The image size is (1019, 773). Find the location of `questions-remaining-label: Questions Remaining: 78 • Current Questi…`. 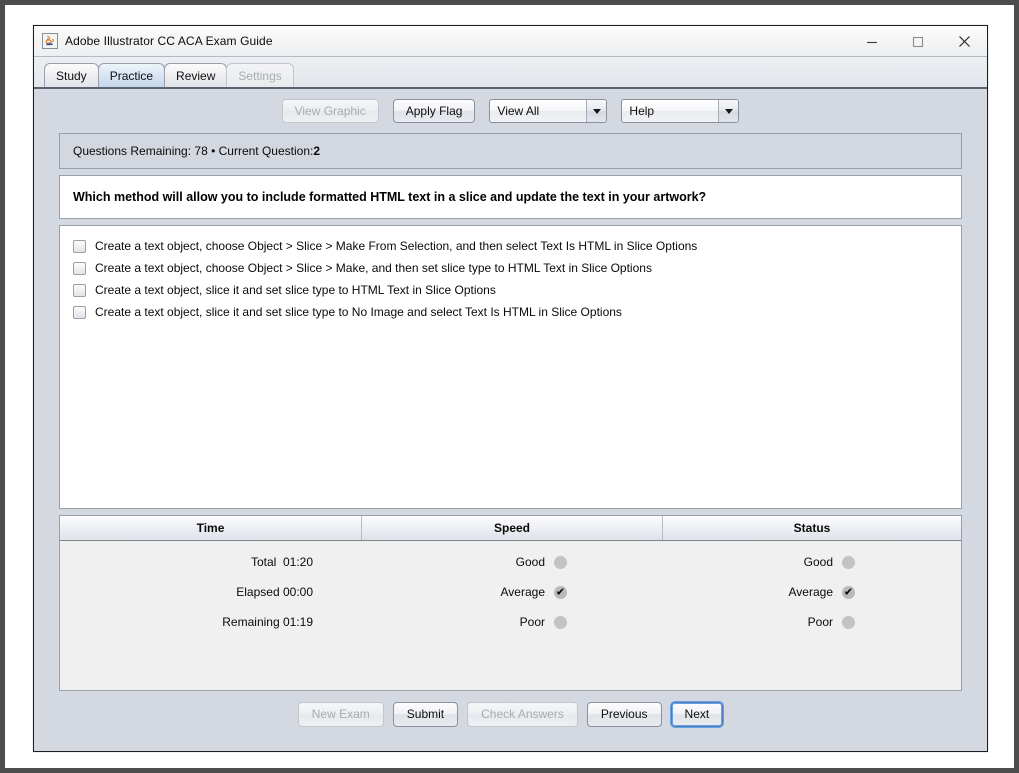

questions-remaining-label: Questions Remaining: 78 • Current Questi… is located at coordinates (193, 151).